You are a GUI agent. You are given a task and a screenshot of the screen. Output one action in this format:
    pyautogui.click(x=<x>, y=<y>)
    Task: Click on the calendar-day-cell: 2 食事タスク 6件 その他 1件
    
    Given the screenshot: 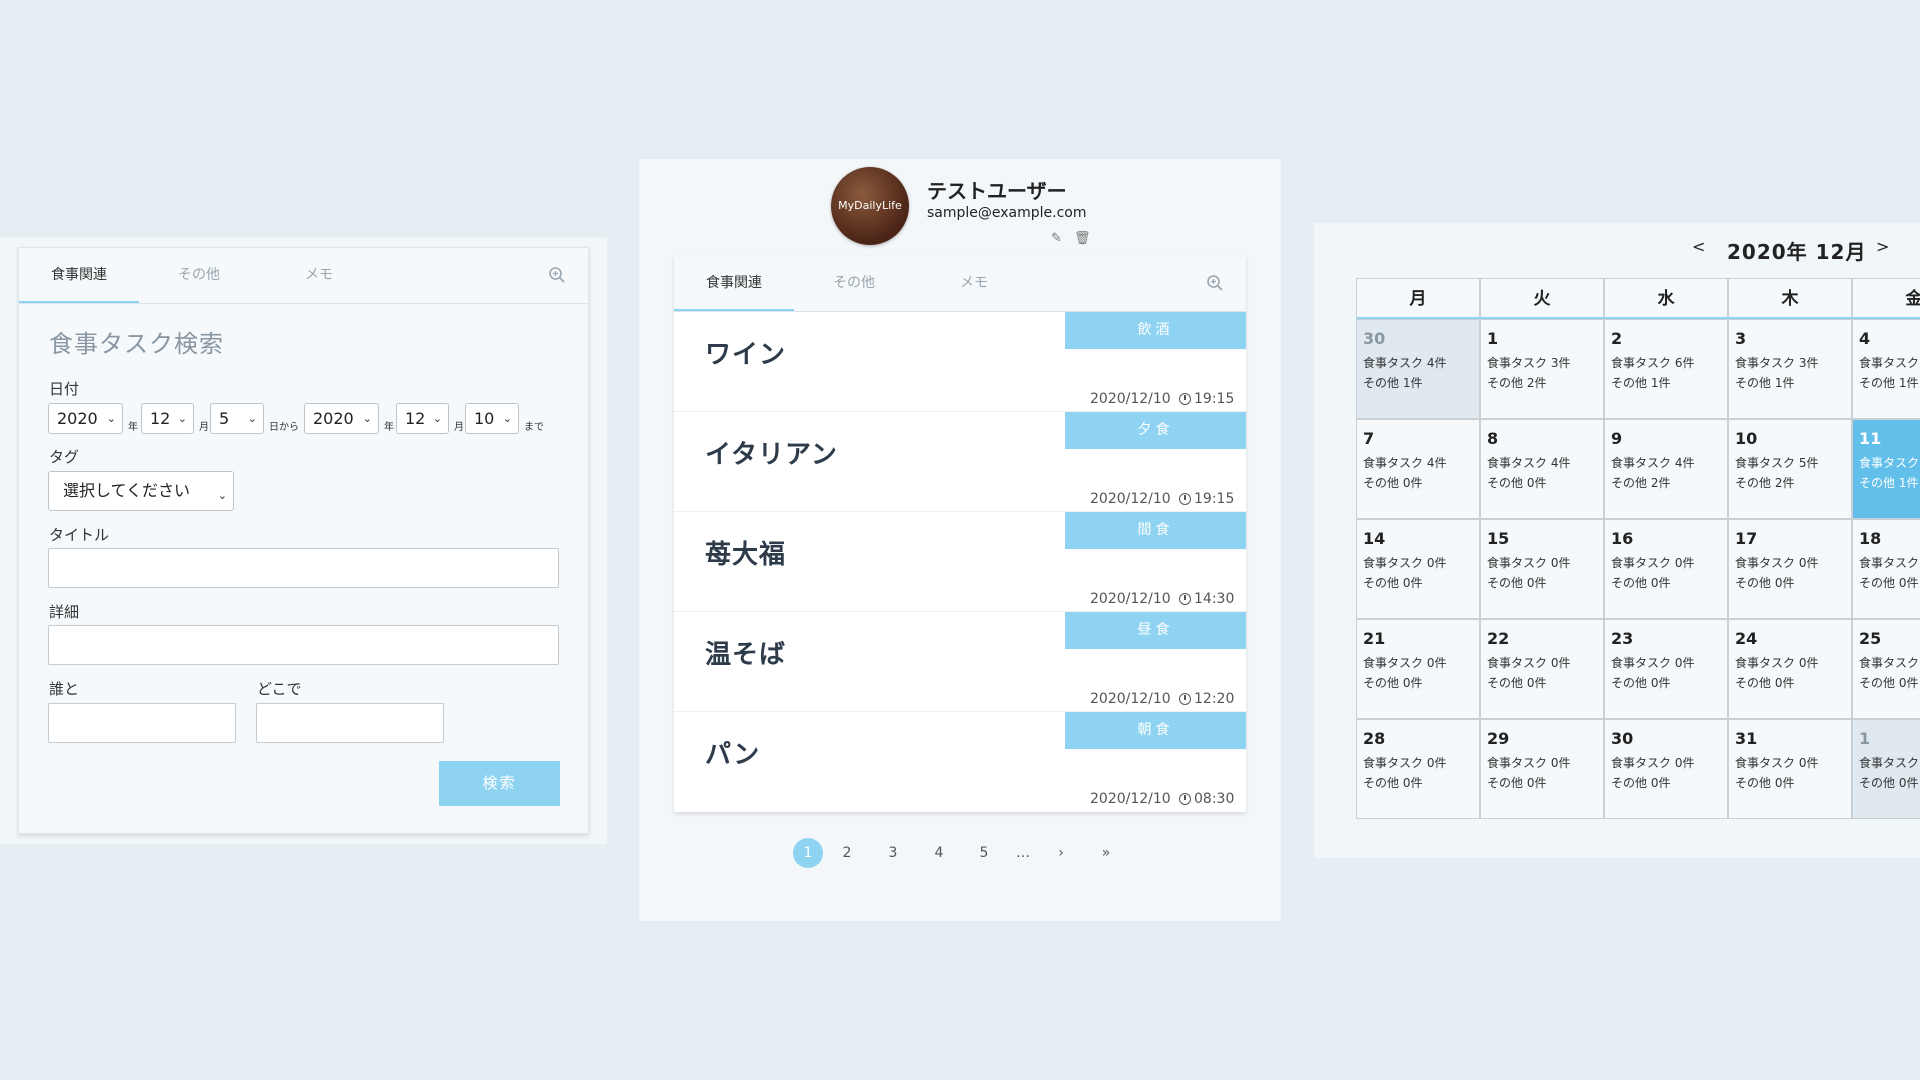 What is the action you would take?
    pyautogui.click(x=1666, y=369)
    